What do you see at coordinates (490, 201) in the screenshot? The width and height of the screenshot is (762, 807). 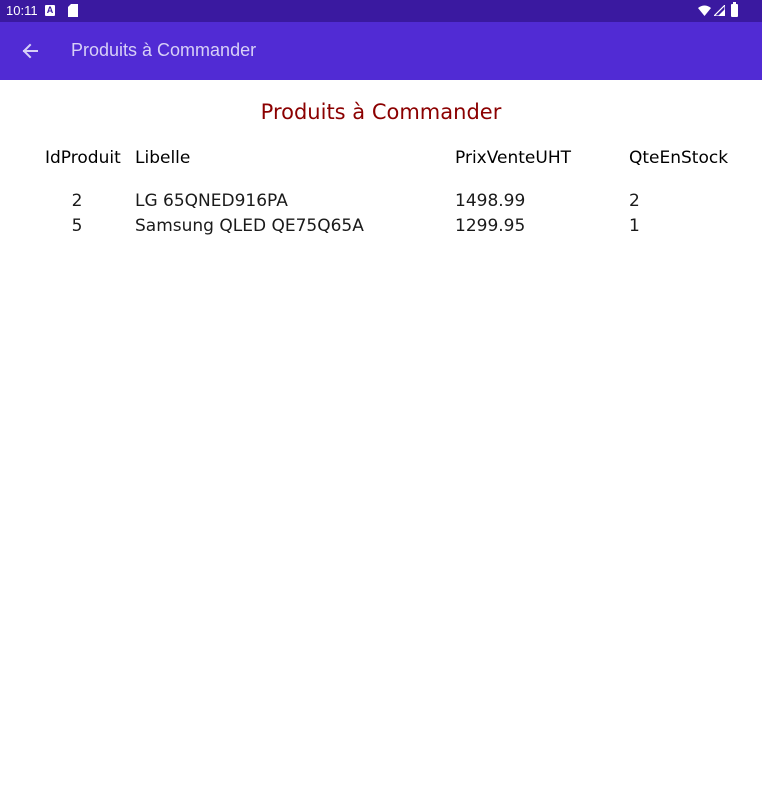 I see `cell-prixventeuht: 1498.99` at bounding box center [490, 201].